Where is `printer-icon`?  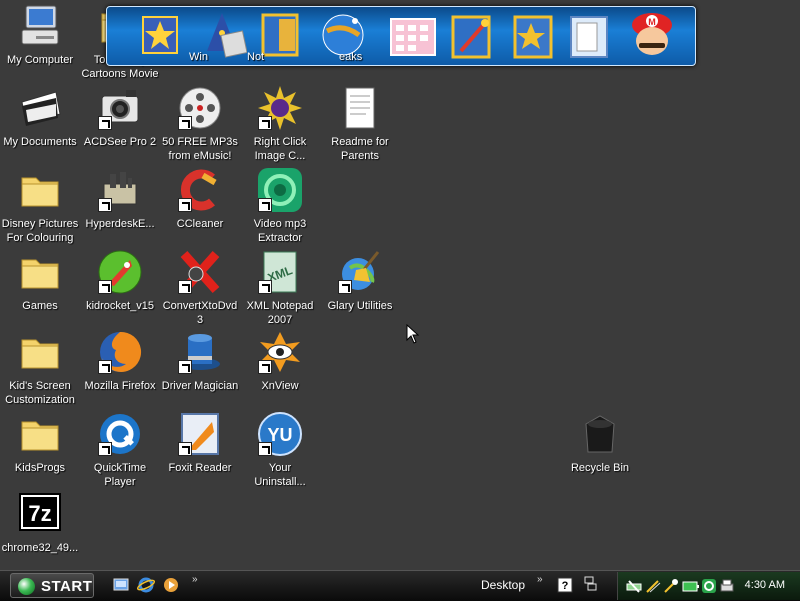
printer-icon is located at coordinates (727, 586).